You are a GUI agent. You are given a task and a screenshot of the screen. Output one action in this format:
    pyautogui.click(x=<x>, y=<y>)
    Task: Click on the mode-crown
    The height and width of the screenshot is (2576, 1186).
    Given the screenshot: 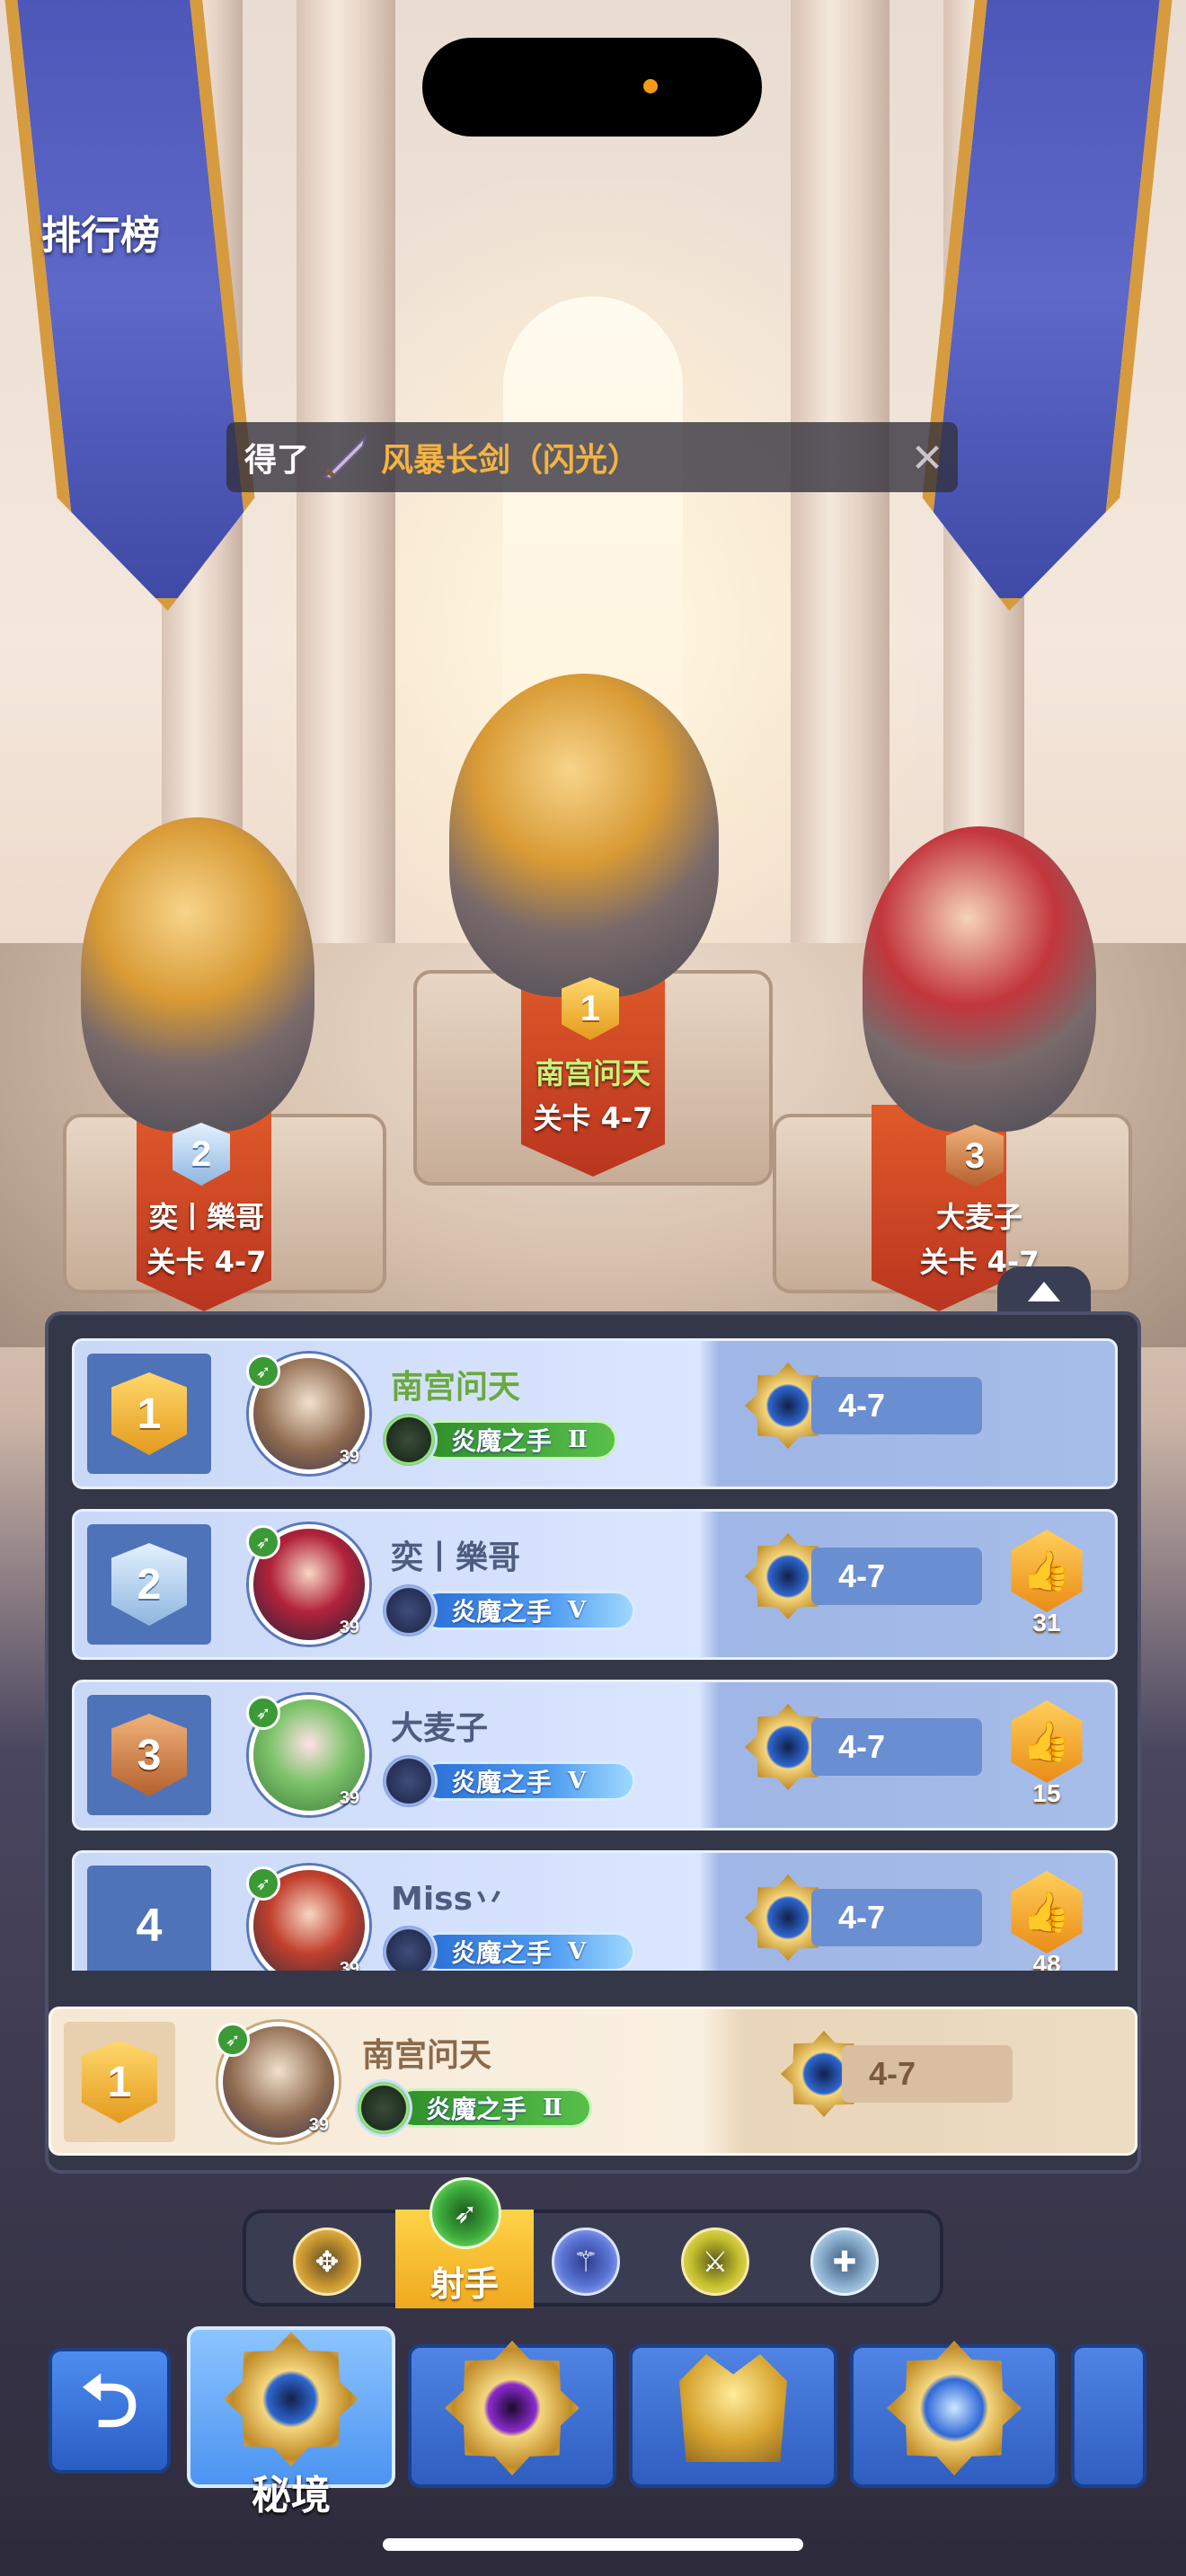 What is the action you would take?
    pyautogui.click(x=733, y=2416)
    